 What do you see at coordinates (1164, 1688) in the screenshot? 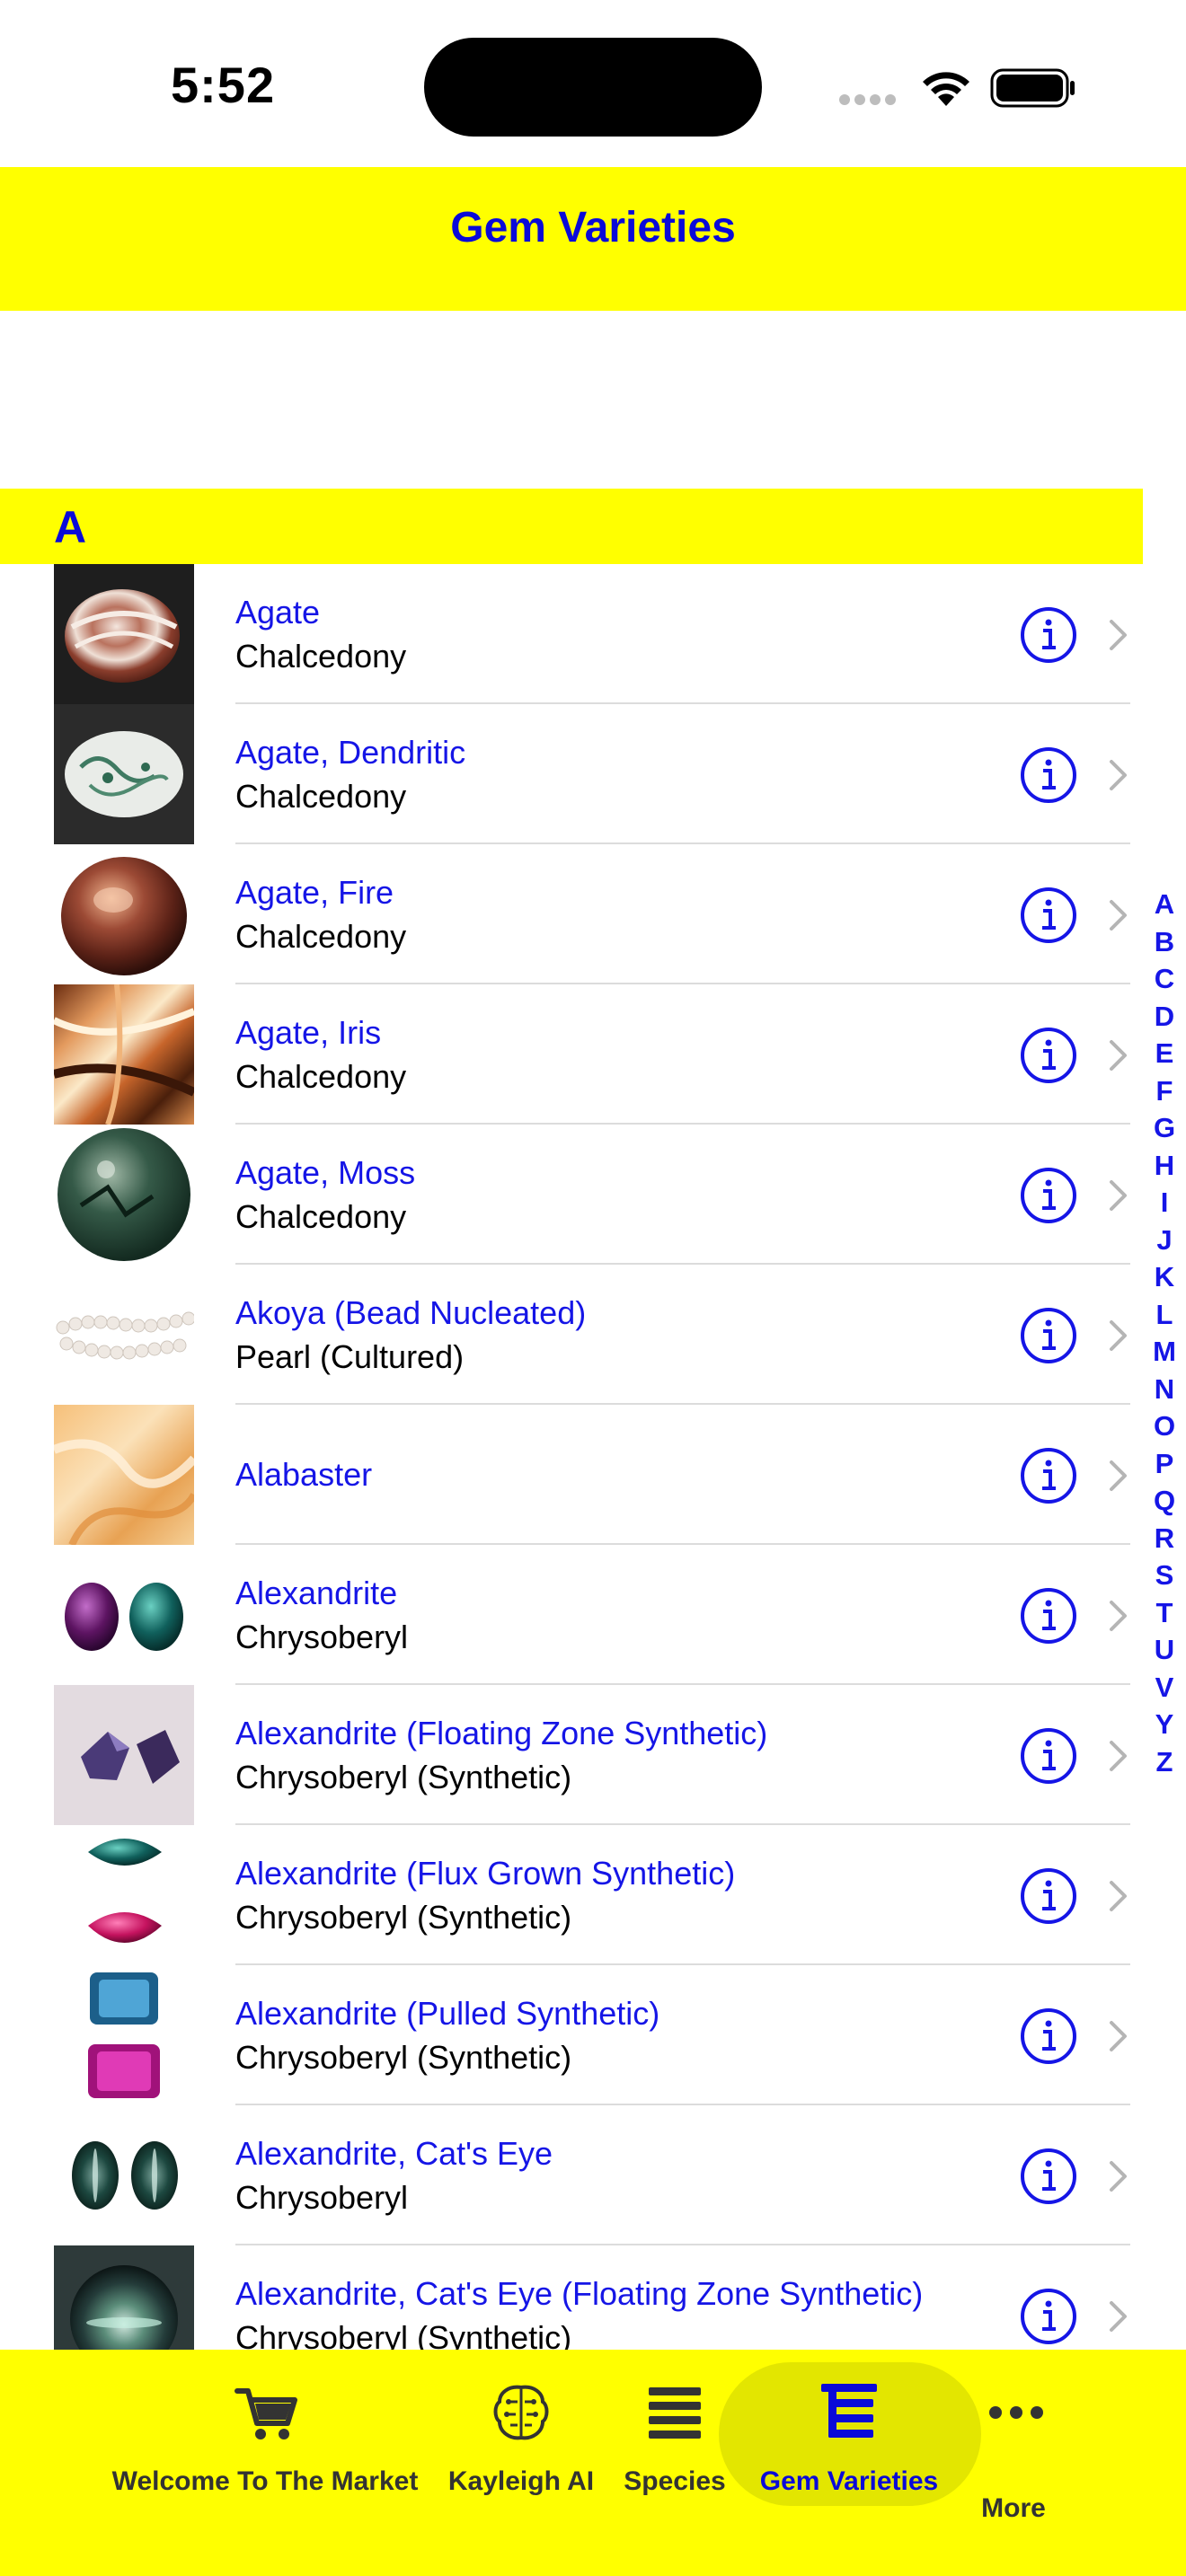
I see `index-letter: V` at bounding box center [1164, 1688].